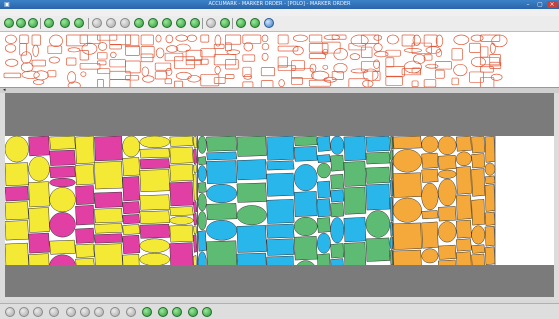  What do you see at coordinates (181, 23) in the screenshot?
I see `flip-icon` at bounding box center [181, 23].